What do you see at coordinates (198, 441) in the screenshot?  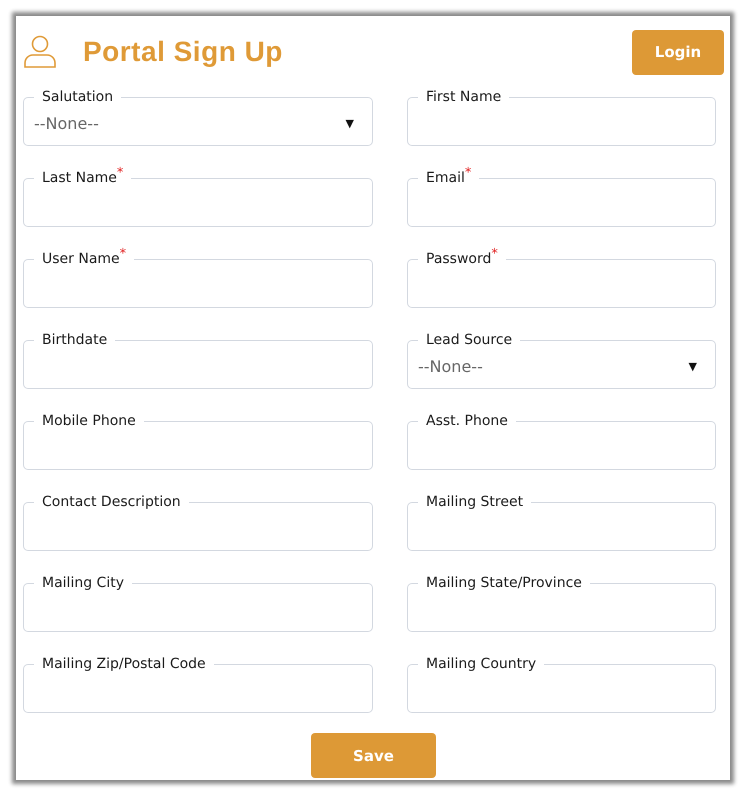 I see `input-field: Mobile Phone` at bounding box center [198, 441].